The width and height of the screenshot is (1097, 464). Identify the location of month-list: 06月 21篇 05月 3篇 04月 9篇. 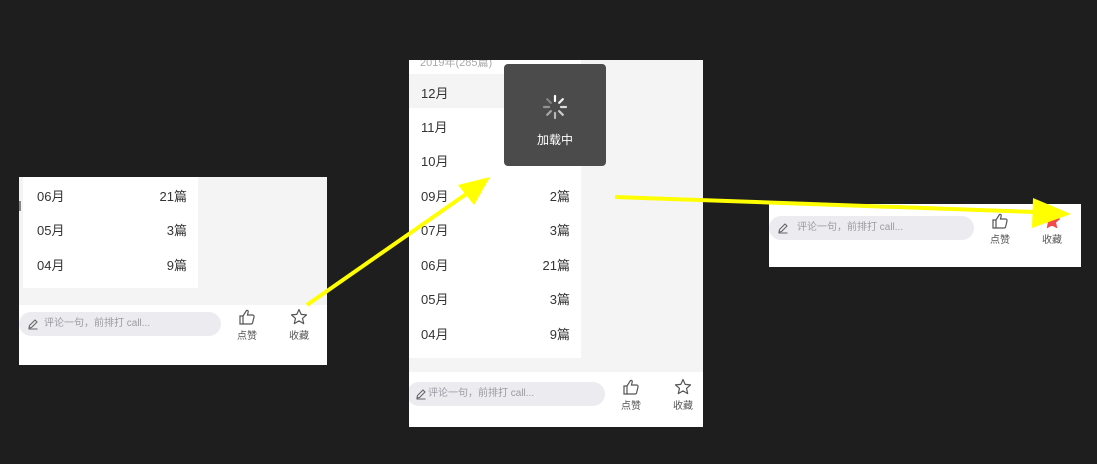
(110, 232).